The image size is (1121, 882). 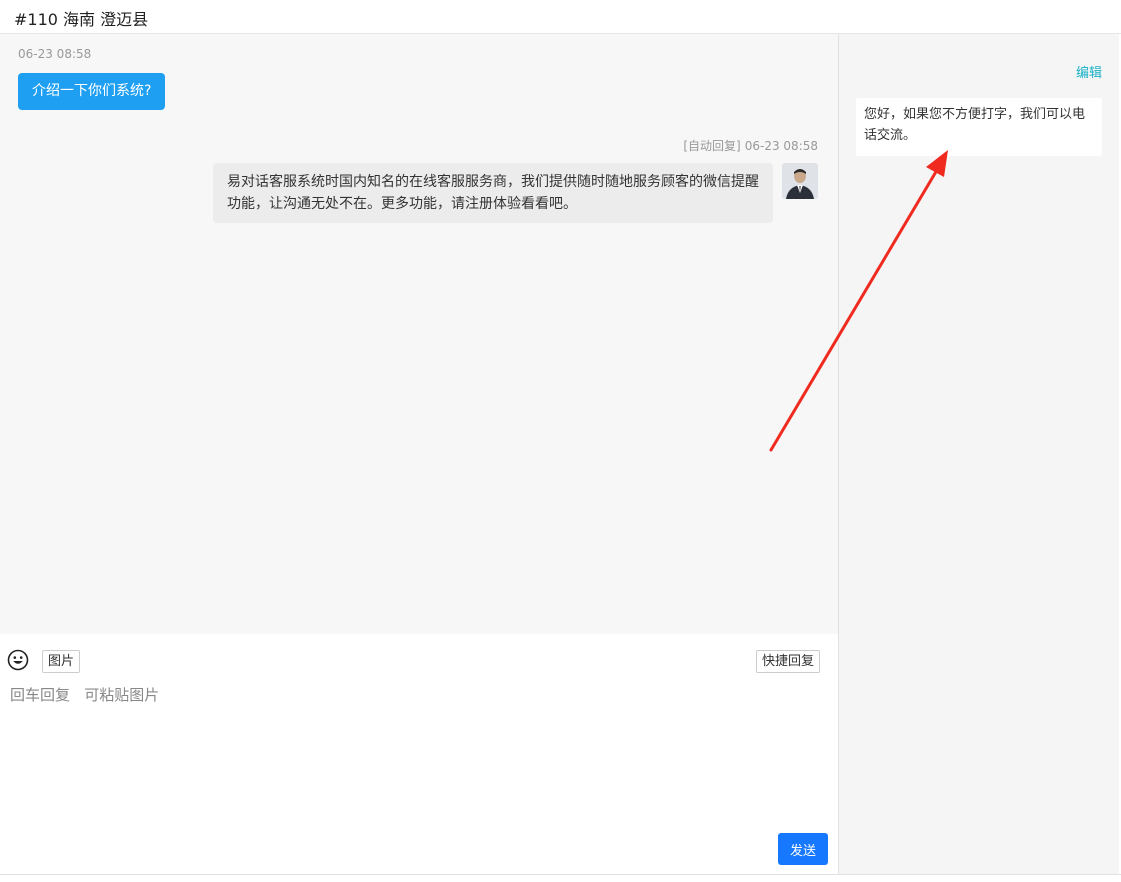 I want to click on quick-reply-item: 您好，如果您不方便打字，我们可以电话交流。, so click(x=979, y=127).